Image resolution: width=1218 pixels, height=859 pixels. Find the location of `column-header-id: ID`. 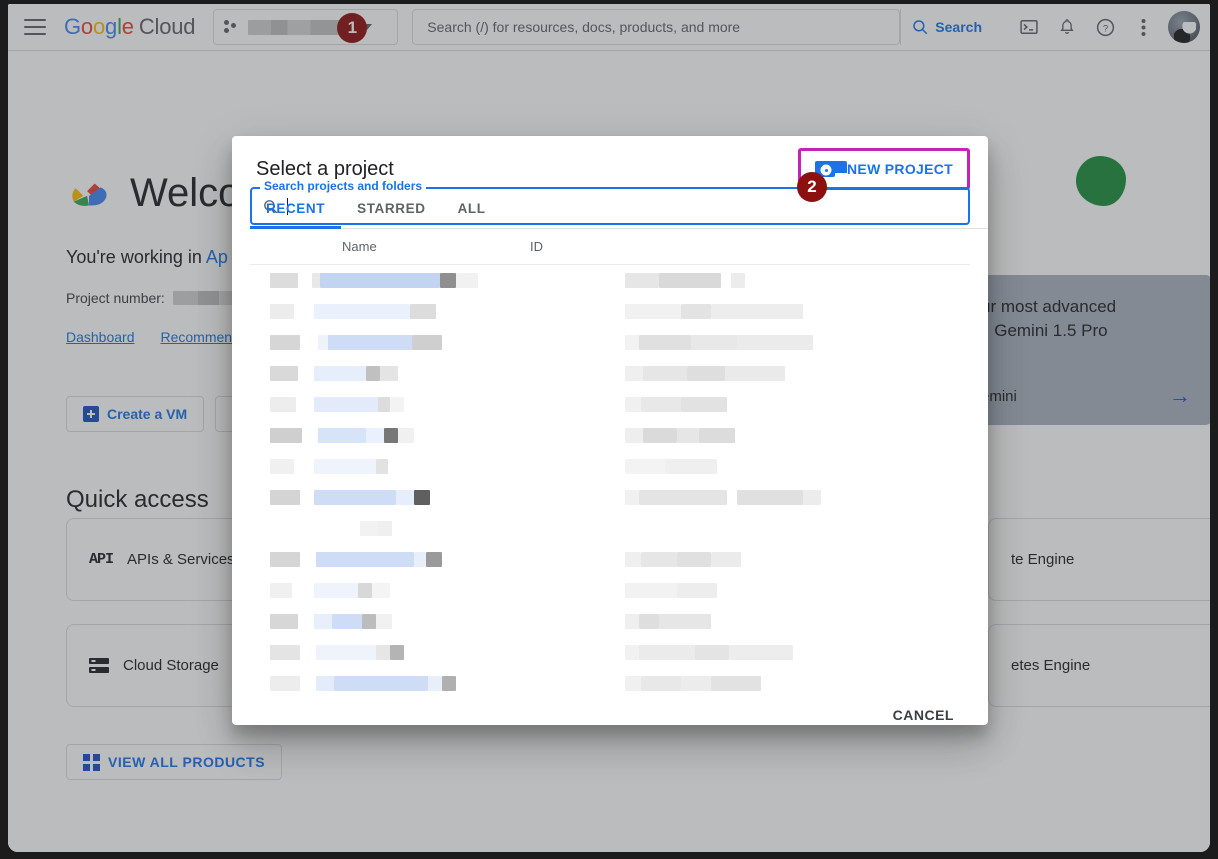

column-header-id: ID is located at coordinates (536, 246).